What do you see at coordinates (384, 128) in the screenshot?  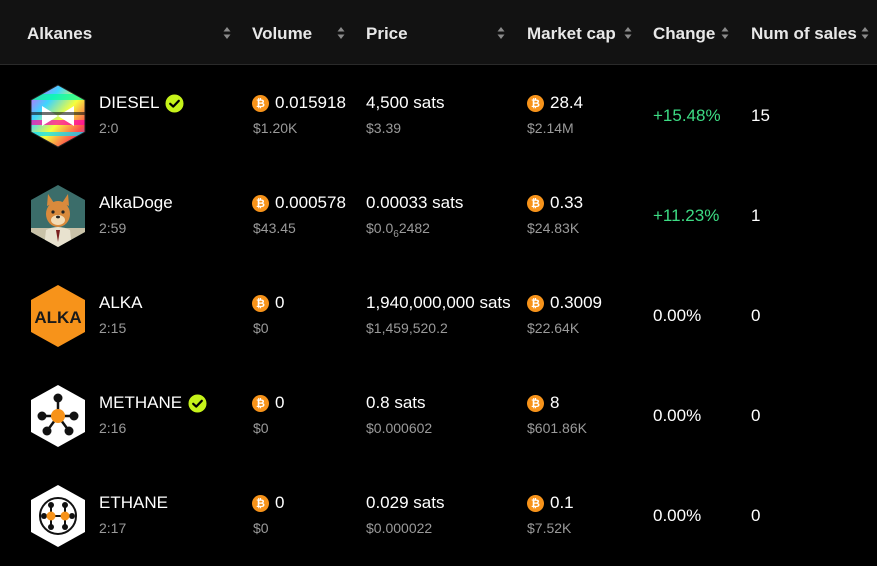 I see `price-usd: $3.39` at bounding box center [384, 128].